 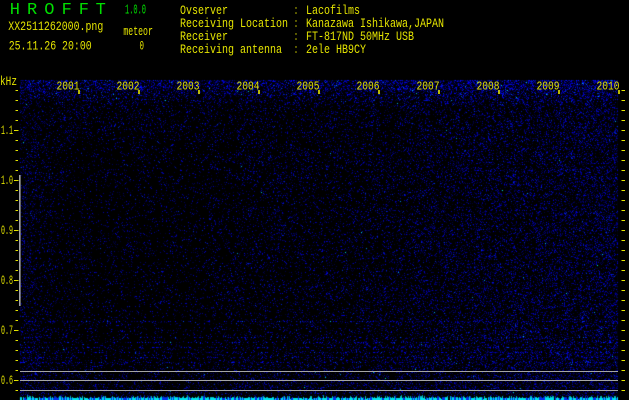 I want to click on svg-text: 2010, so click(x=608, y=87).